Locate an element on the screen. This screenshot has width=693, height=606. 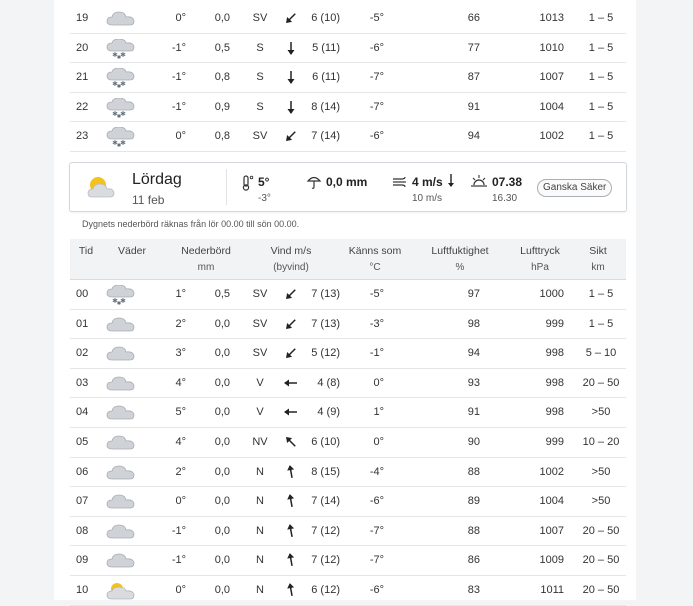
header-lufttryck-unit: hPa is located at coordinates (540, 267).